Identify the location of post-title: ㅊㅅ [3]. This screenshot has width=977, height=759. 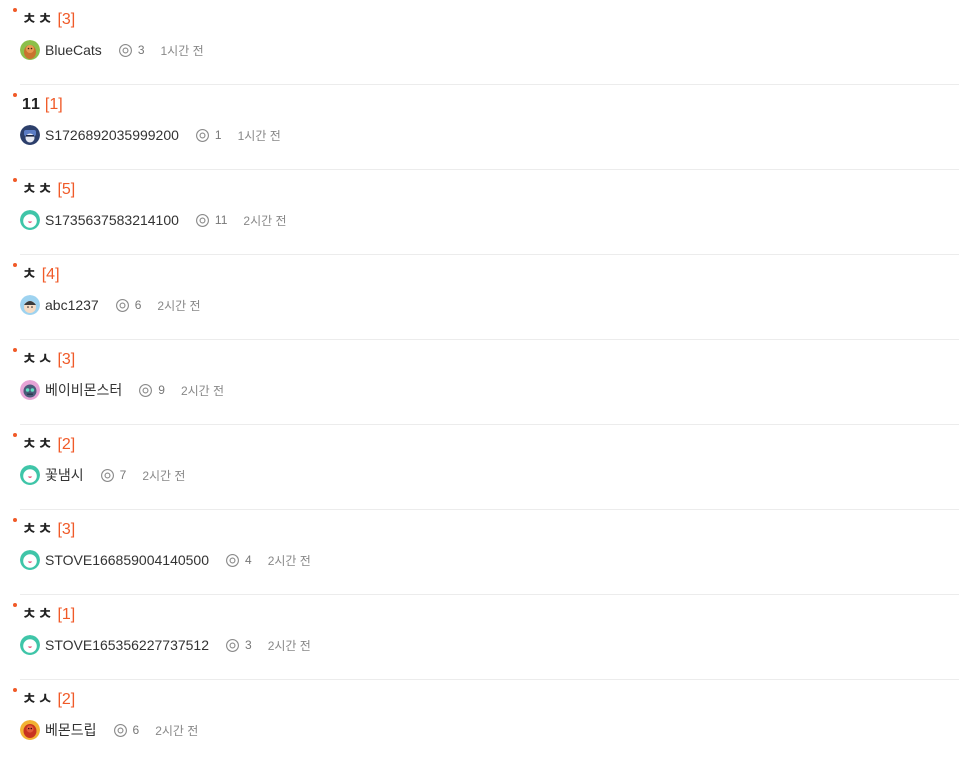
(48, 360).